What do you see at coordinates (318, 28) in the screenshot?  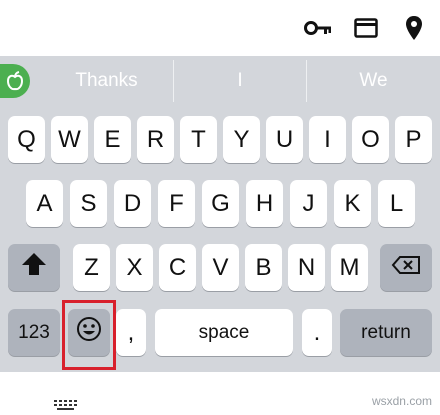 I see `key-icon` at bounding box center [318, 28].